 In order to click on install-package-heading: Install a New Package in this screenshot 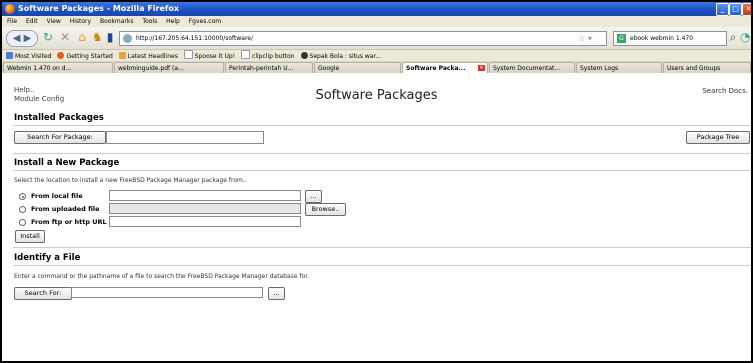, I will do `click(67, 163)`.